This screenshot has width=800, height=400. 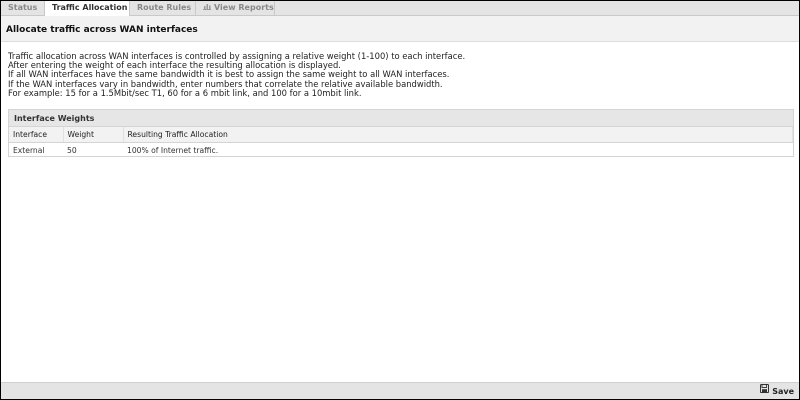 I want to click on column-header-weight: Weight, so click(x=93, y=135).